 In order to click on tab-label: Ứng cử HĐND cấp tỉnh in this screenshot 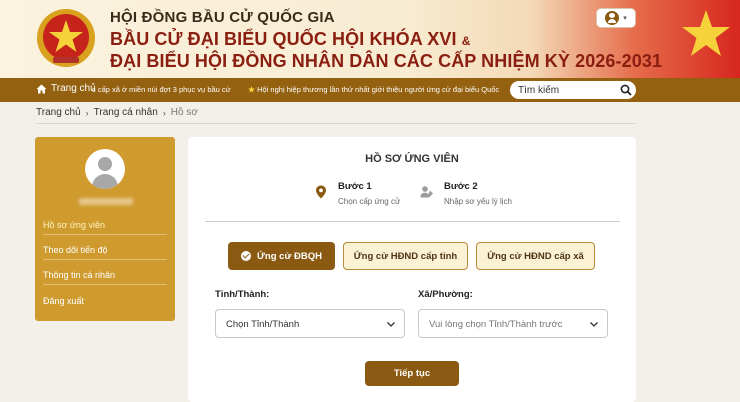, I will do `click(405, 256)`.